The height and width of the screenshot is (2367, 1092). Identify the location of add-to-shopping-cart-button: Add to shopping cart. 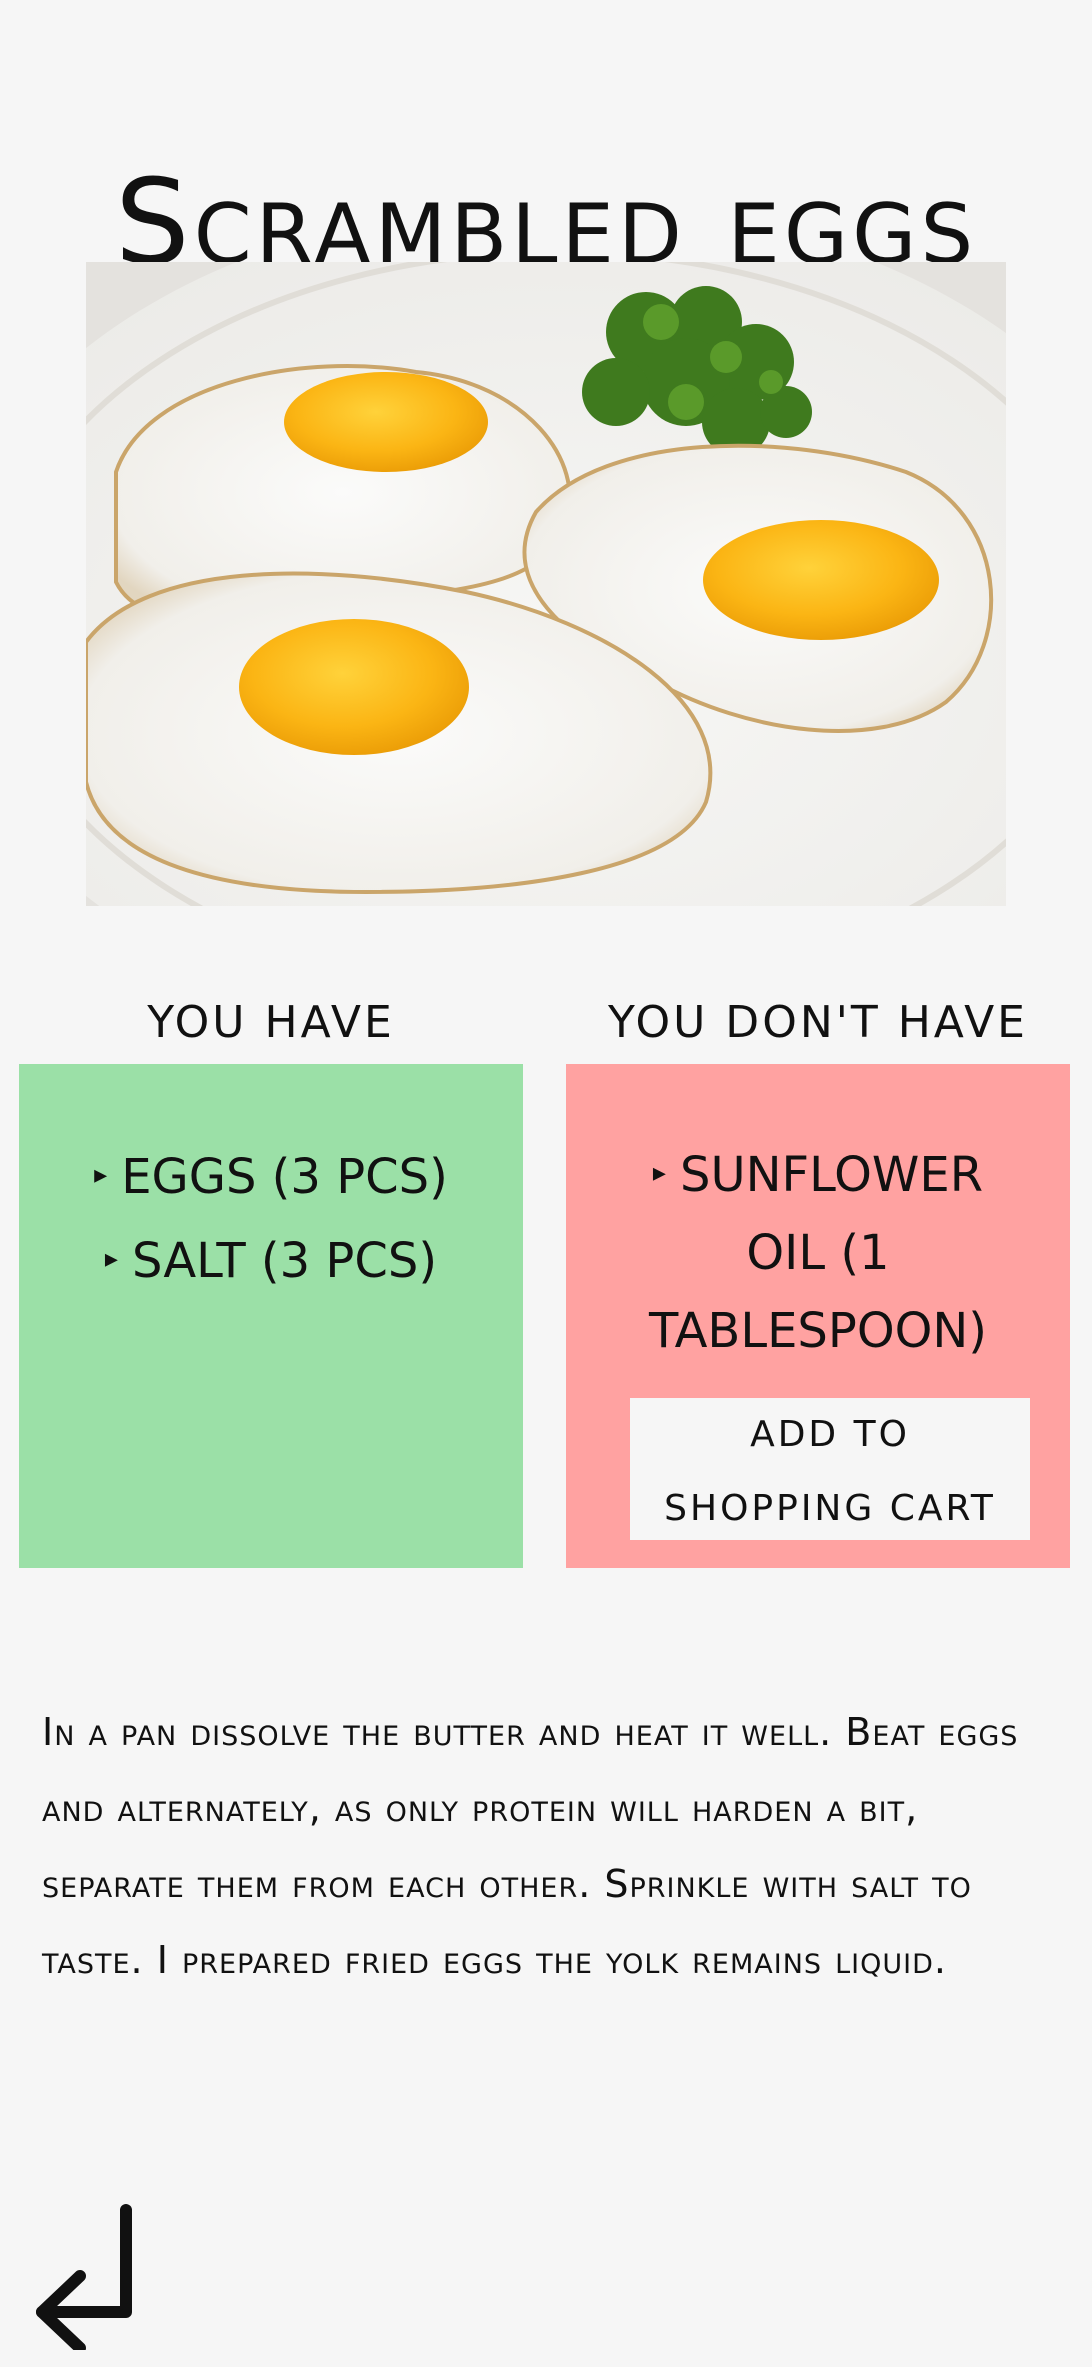
(830, 1469).